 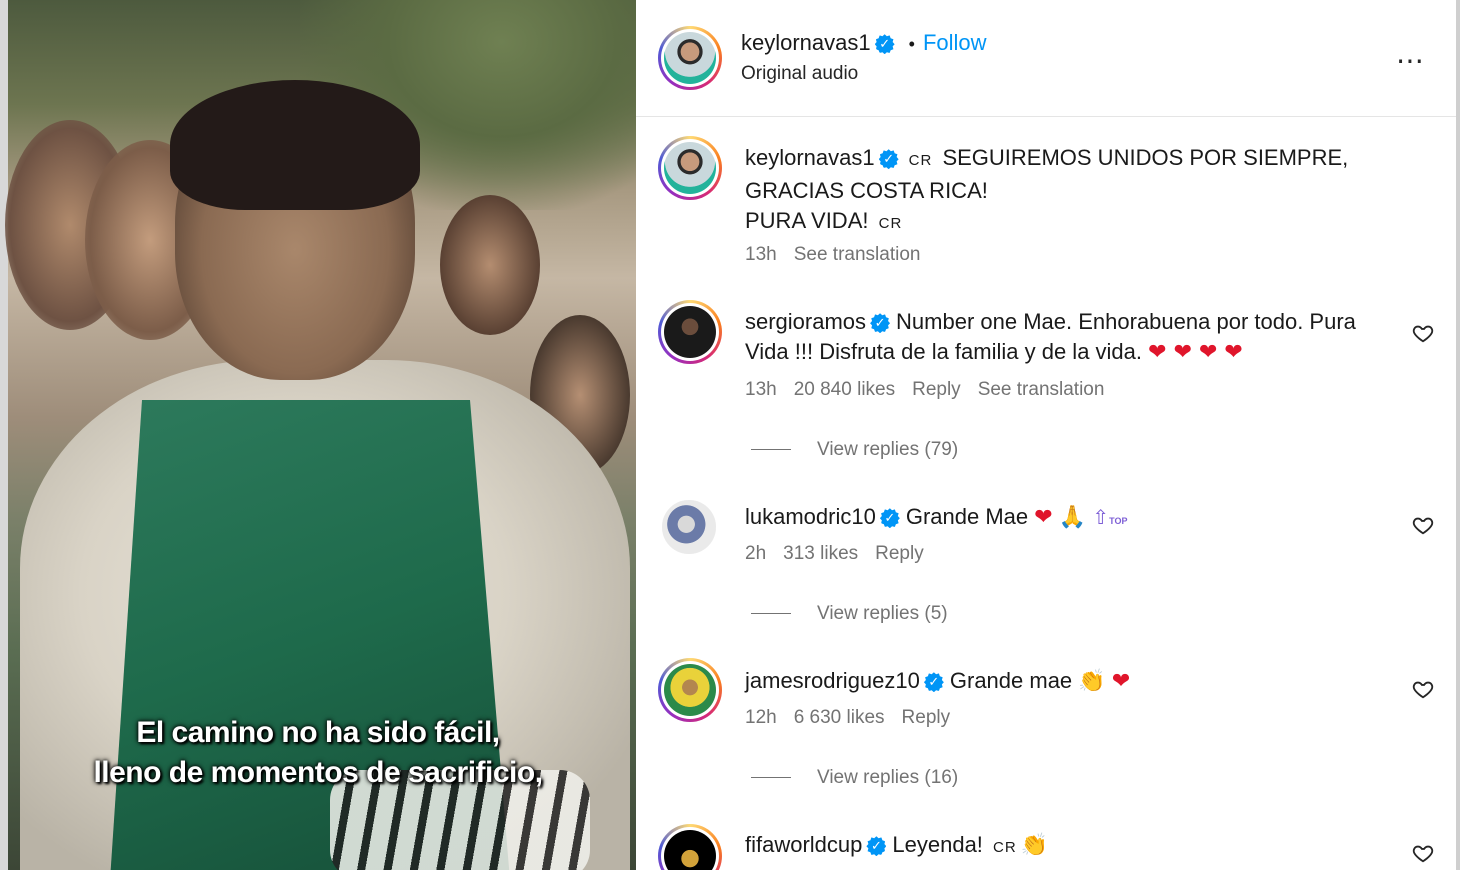 I want to click on video-subtitle-line2: lleno de momentos de sacrificio,, so click(x=318, y=772).